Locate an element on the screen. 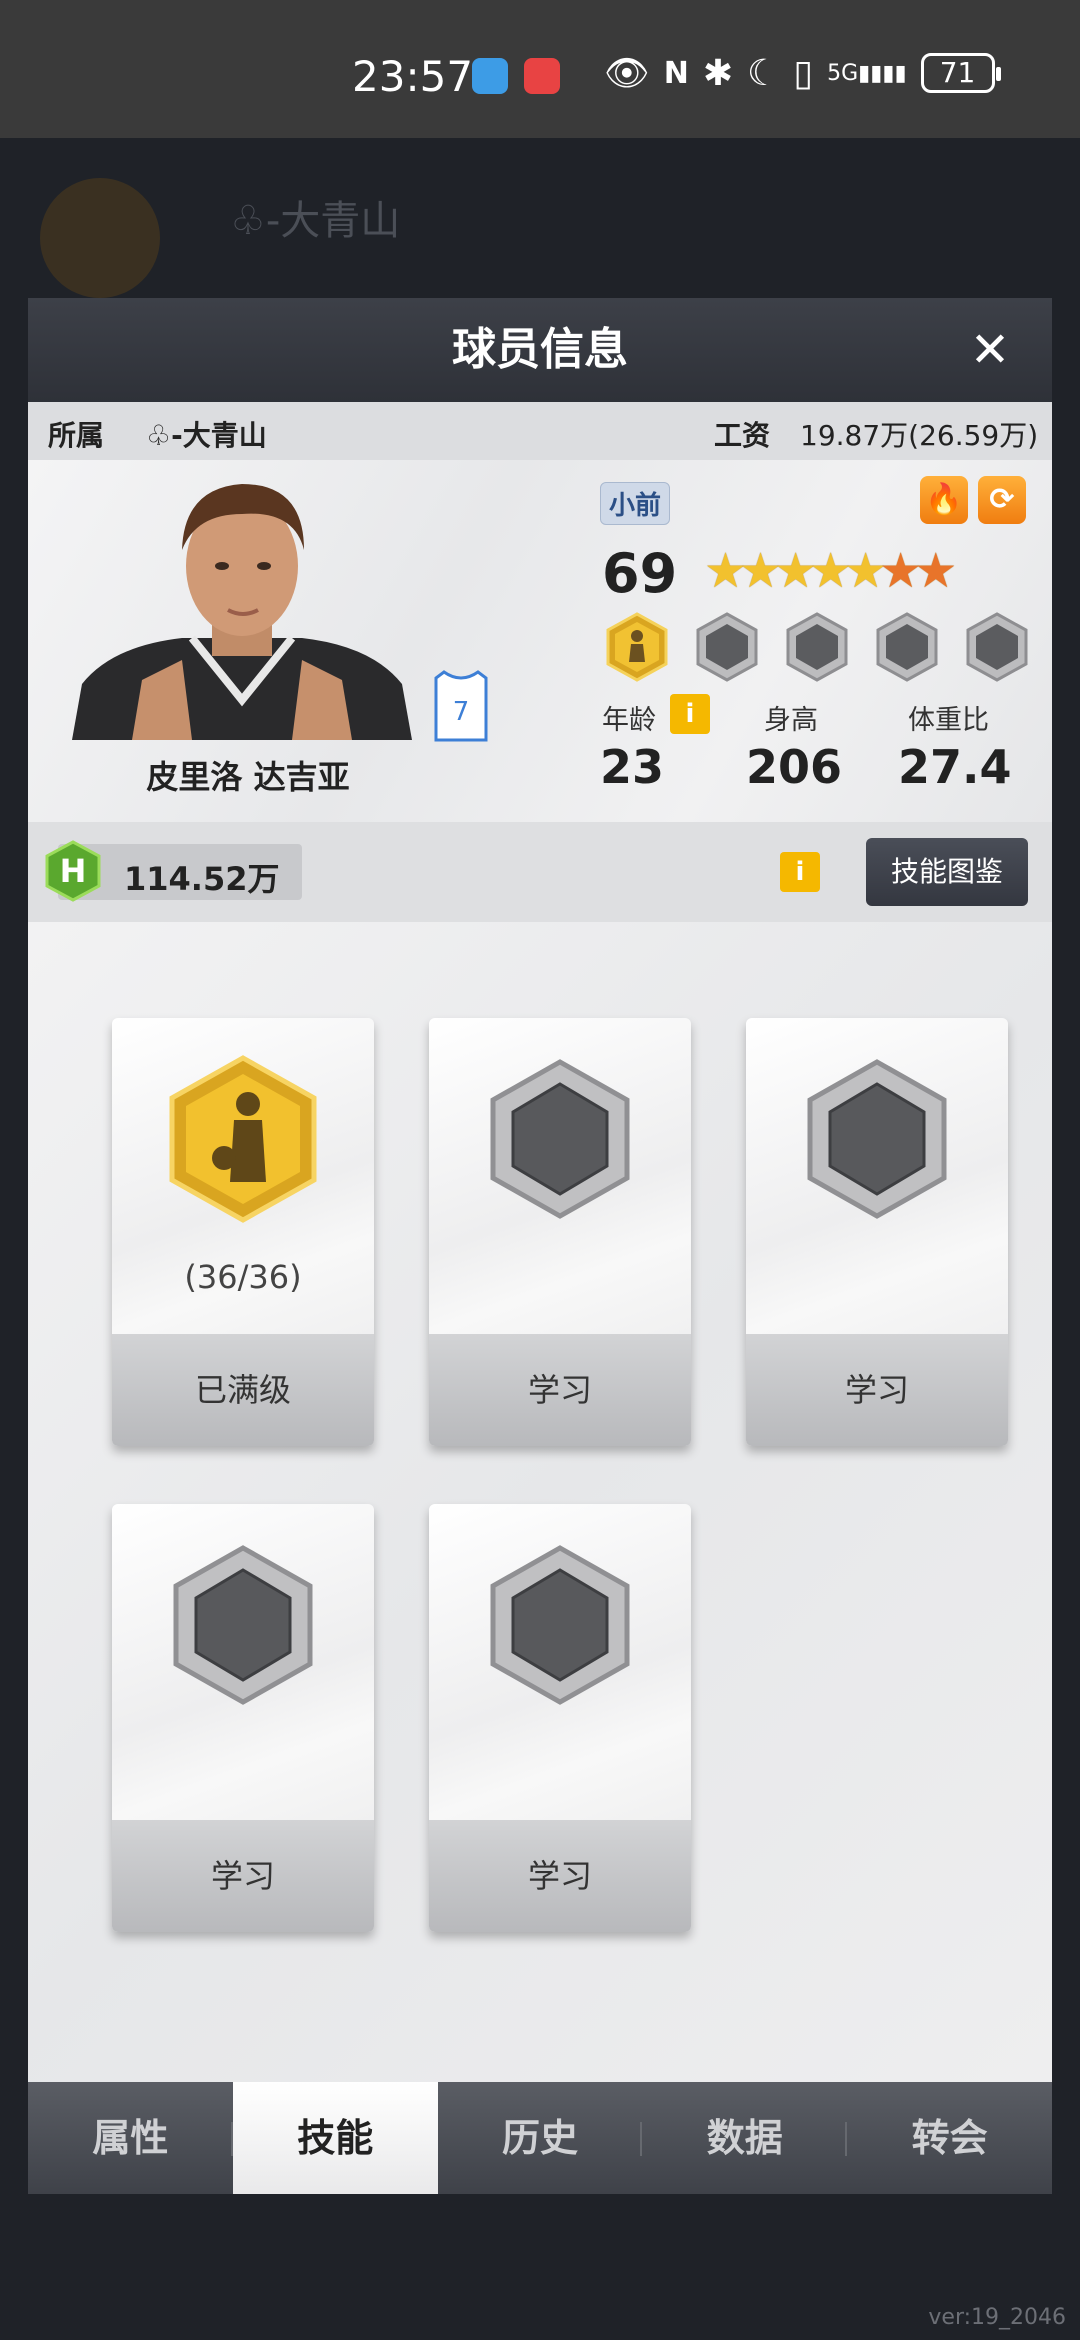 This screenshot has height=2340, width=1080. currency-h-icon: H is located at coordinates (73, 871).